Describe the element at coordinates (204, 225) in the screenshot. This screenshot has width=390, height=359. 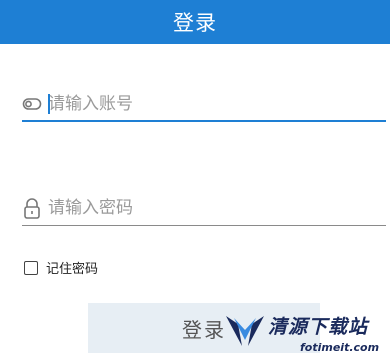
I see `password-underline` at that location.